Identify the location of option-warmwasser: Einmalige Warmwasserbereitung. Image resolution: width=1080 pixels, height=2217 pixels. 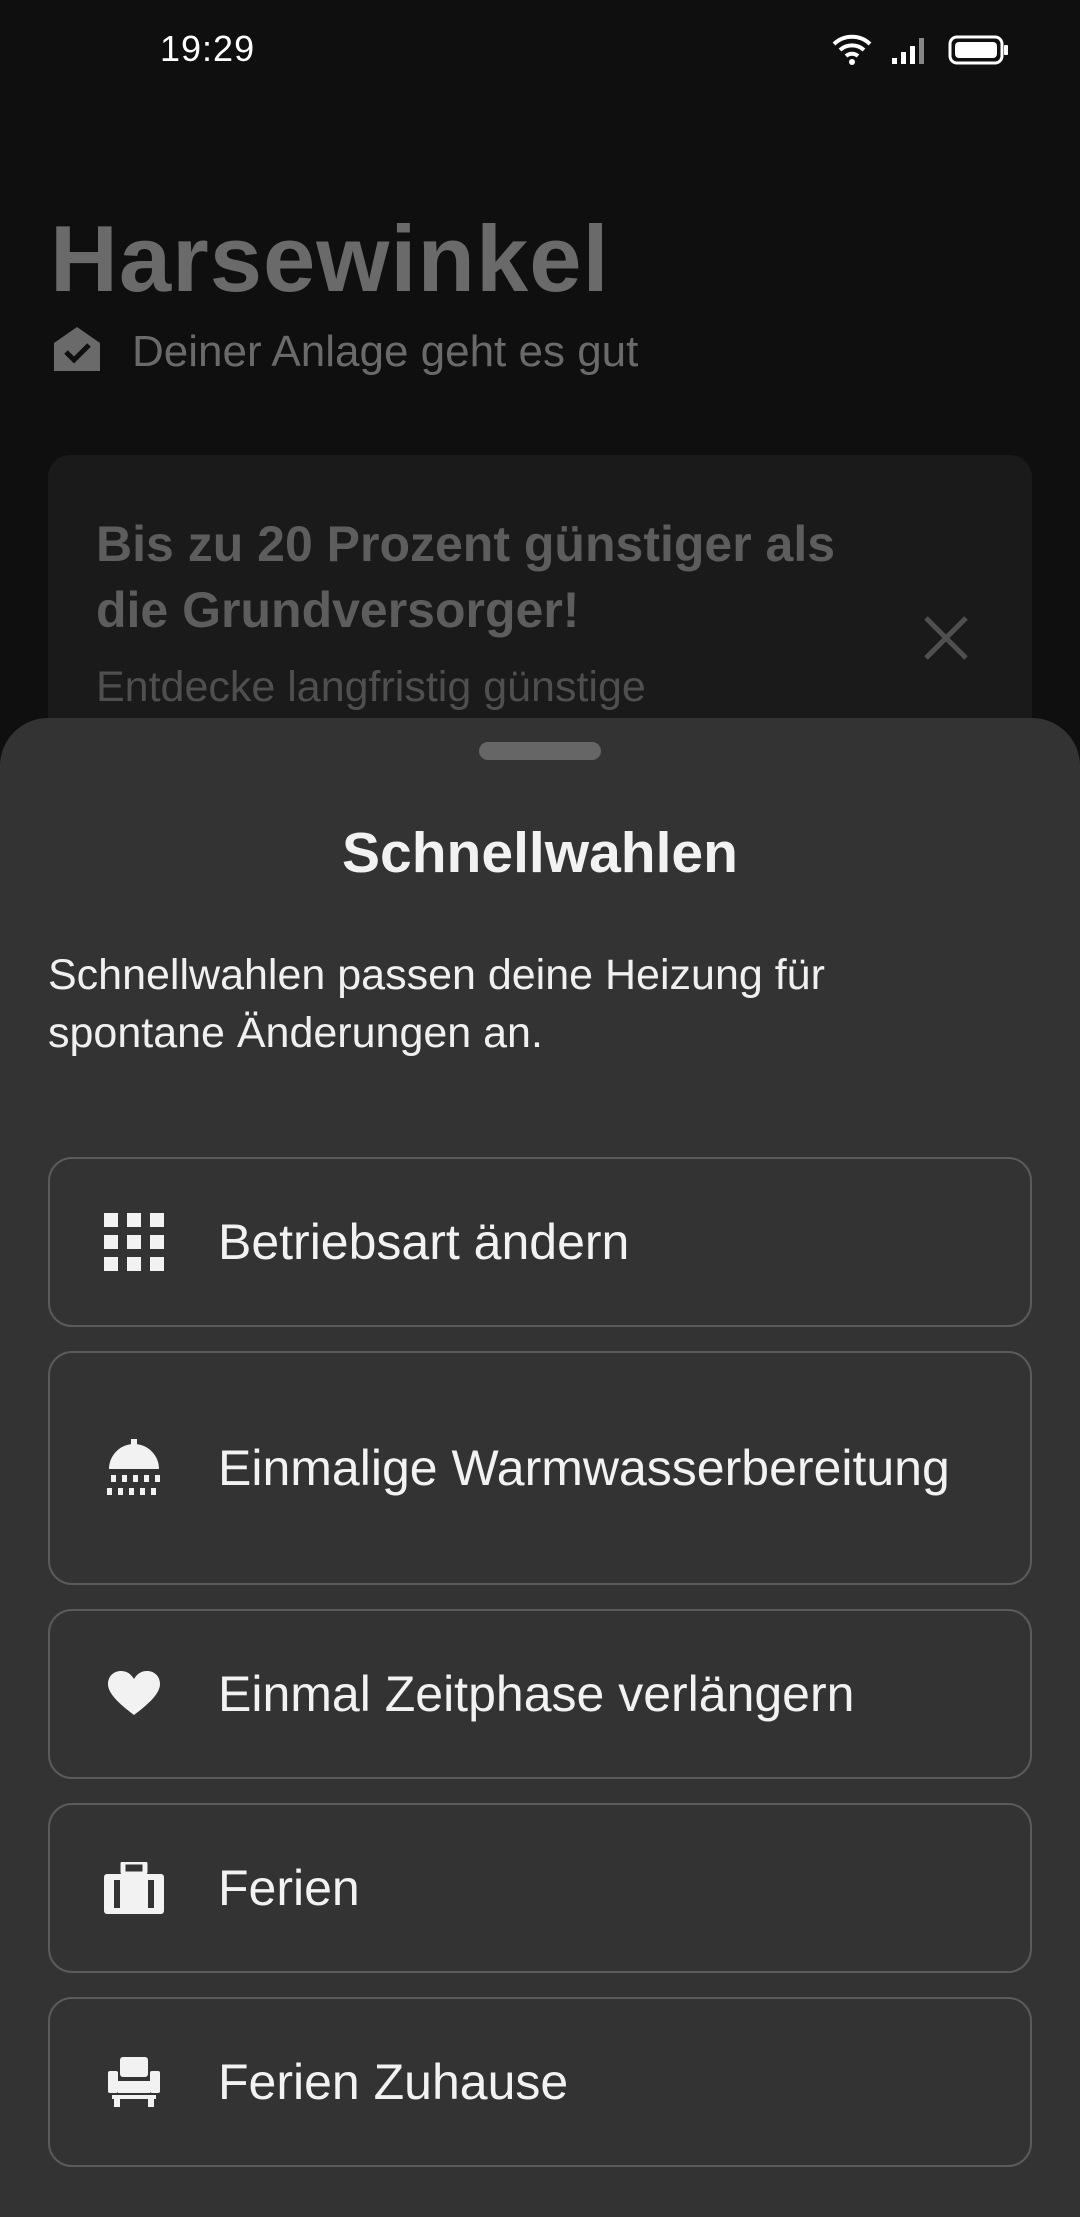
(540, 1468).